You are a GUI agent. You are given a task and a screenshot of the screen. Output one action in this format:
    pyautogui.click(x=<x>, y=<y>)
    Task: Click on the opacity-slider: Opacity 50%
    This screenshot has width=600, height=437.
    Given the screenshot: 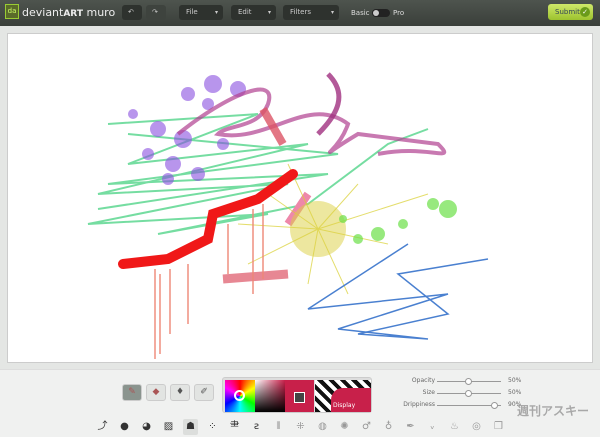 What is the action you would take?
    pyautogui.click(x=455, y=381)
    